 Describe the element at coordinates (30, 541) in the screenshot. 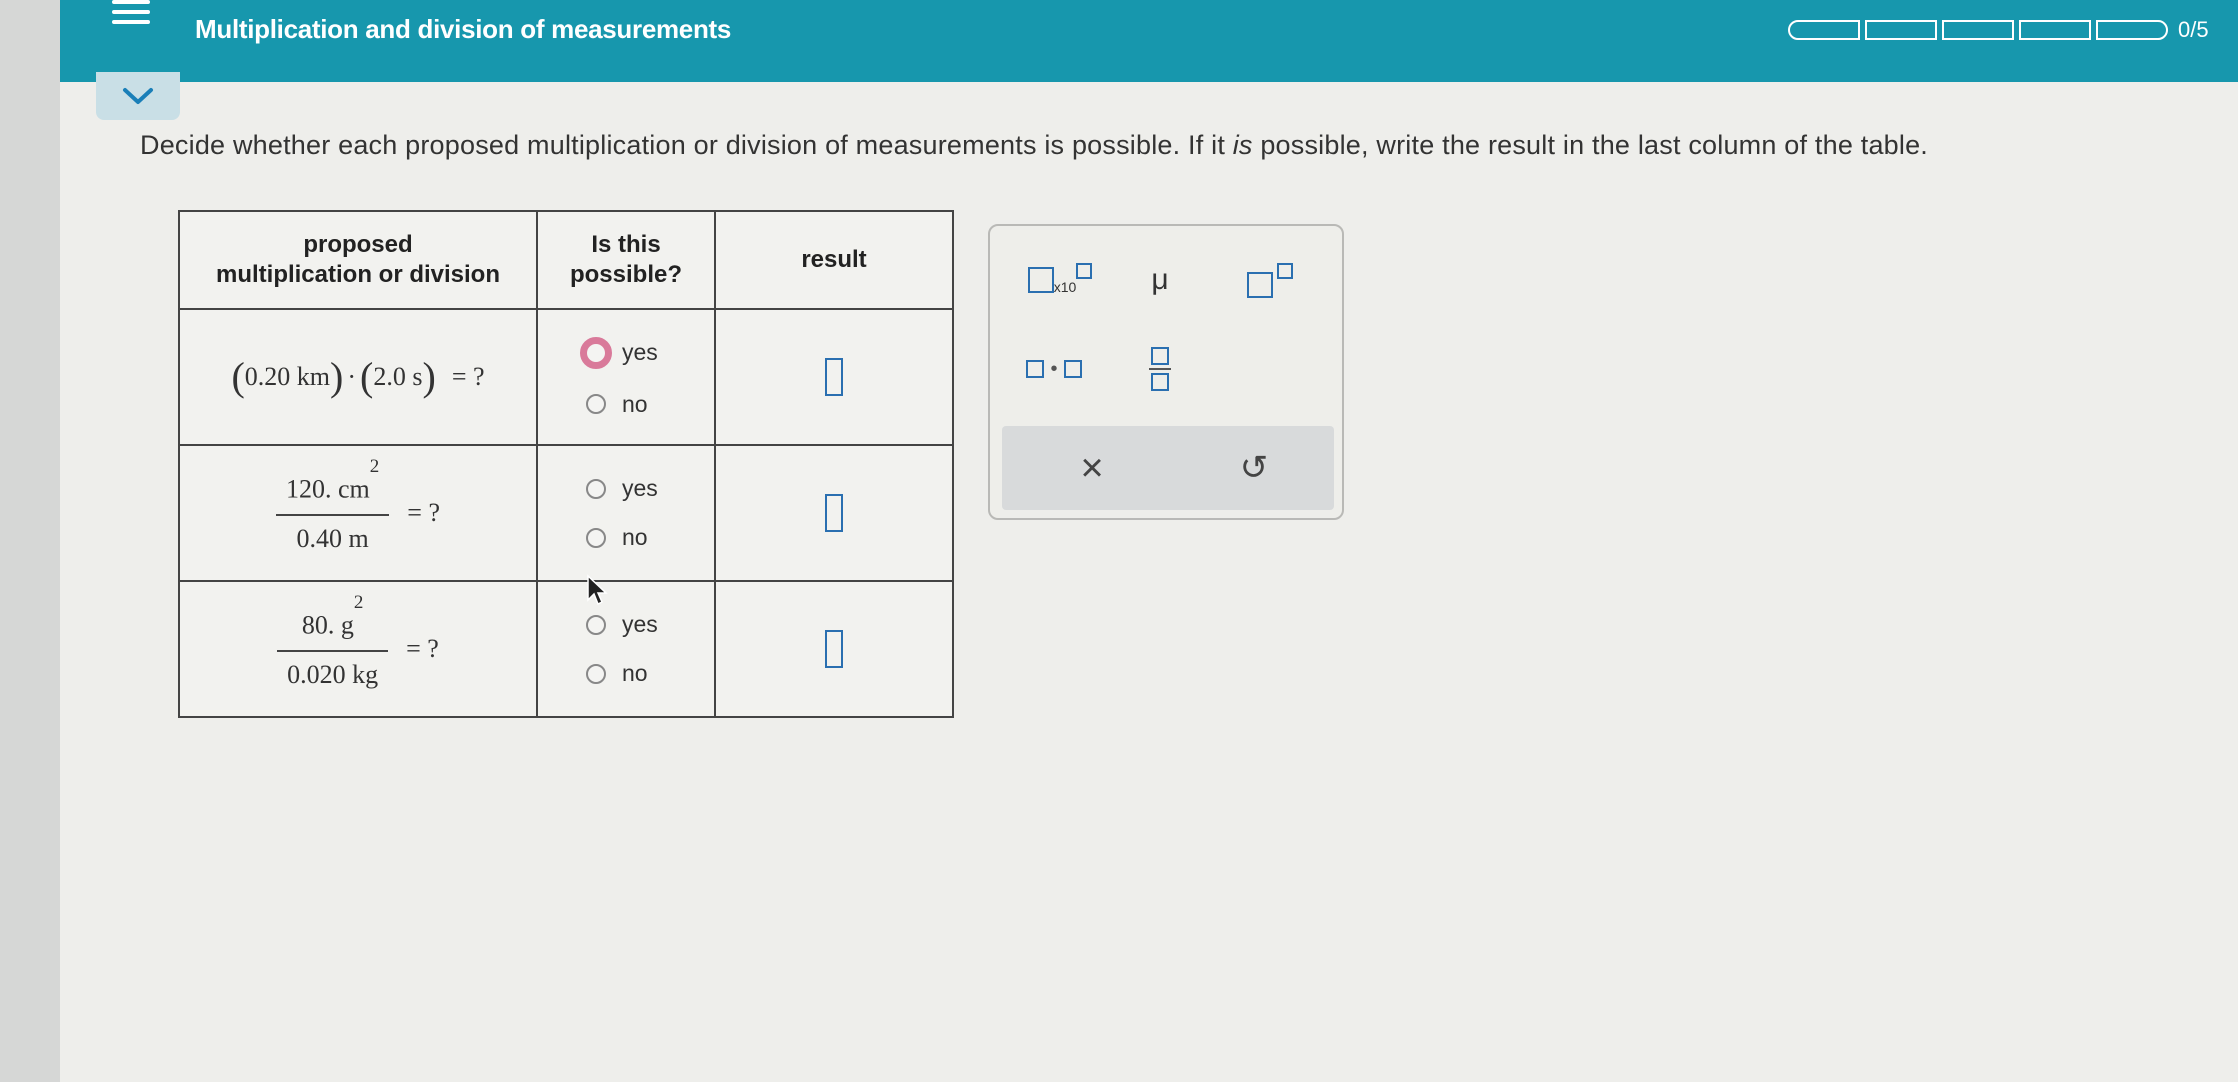

I see `left-margin` at that location.